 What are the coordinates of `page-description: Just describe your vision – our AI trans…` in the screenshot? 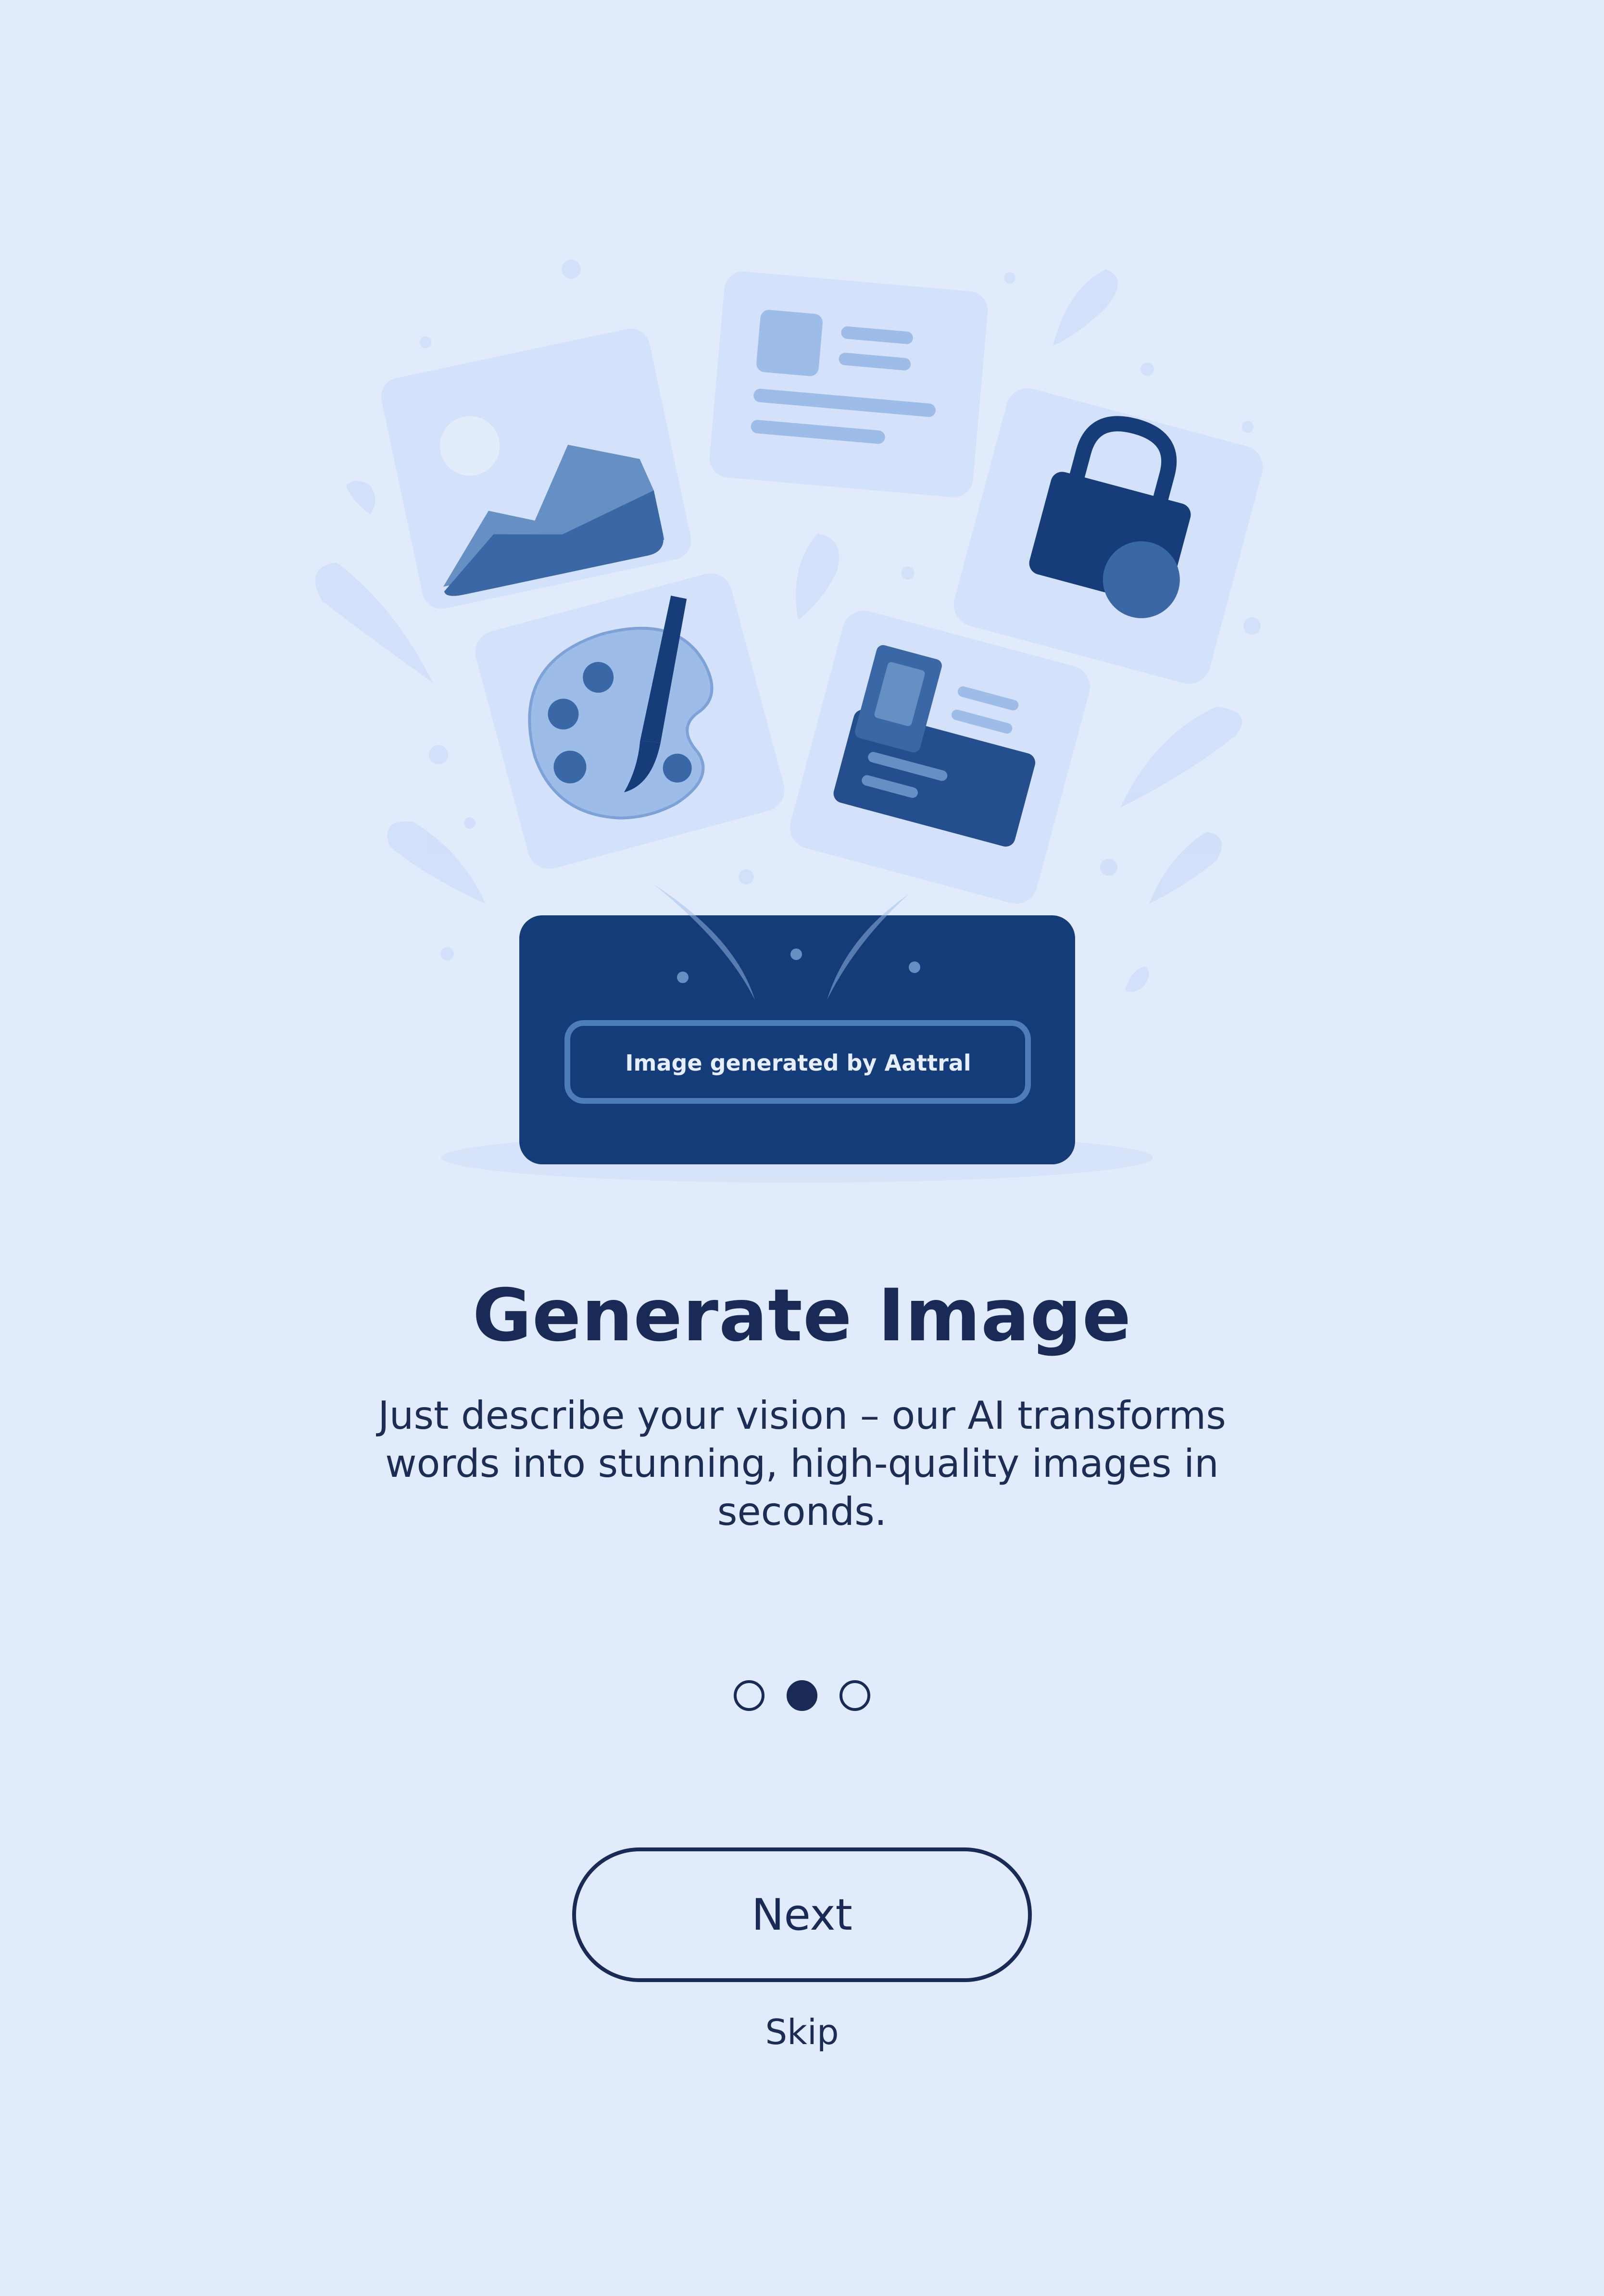 It's located at (802, 1463).